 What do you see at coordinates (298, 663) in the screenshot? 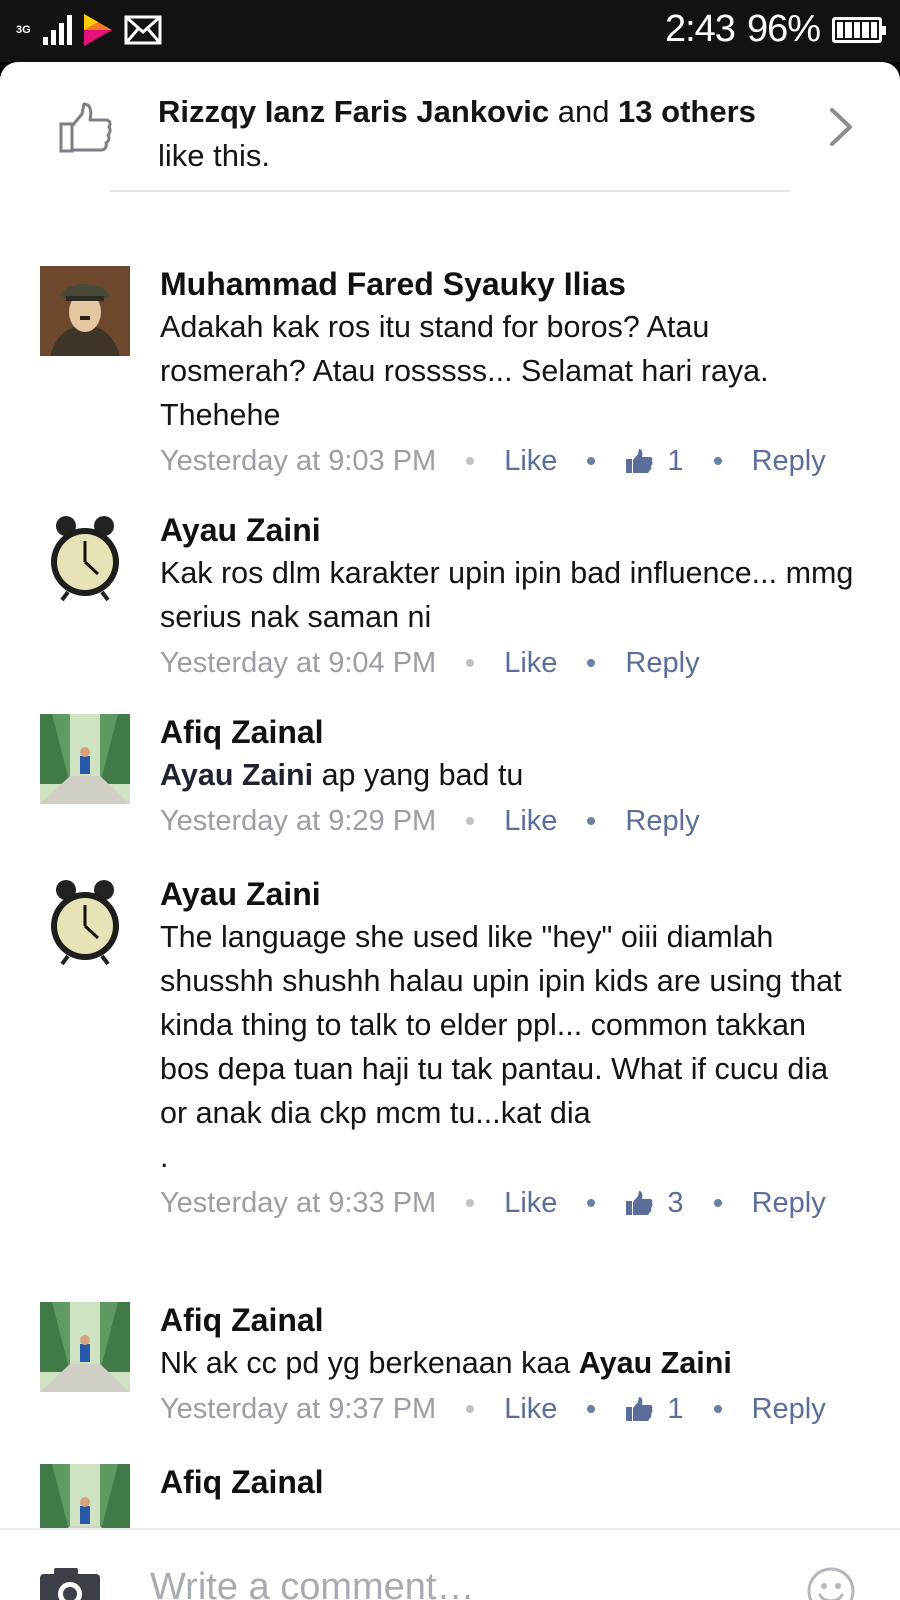
I see `comment-time: Yesterday at 9:04 PM` at bounding box center [298, 663].